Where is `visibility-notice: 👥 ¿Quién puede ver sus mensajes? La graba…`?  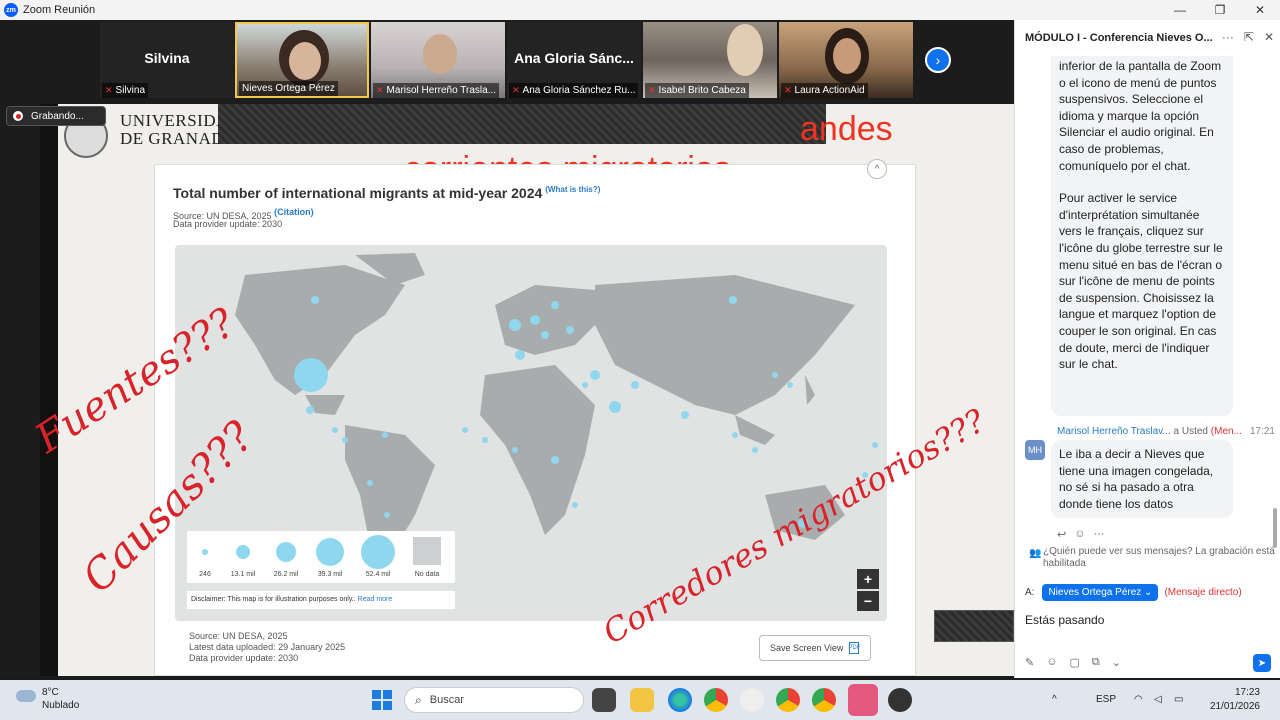 visibility-notice: 👥 ¿Quién puede ver sus mensajes? La graba… is located at coordinates (1150, 558).